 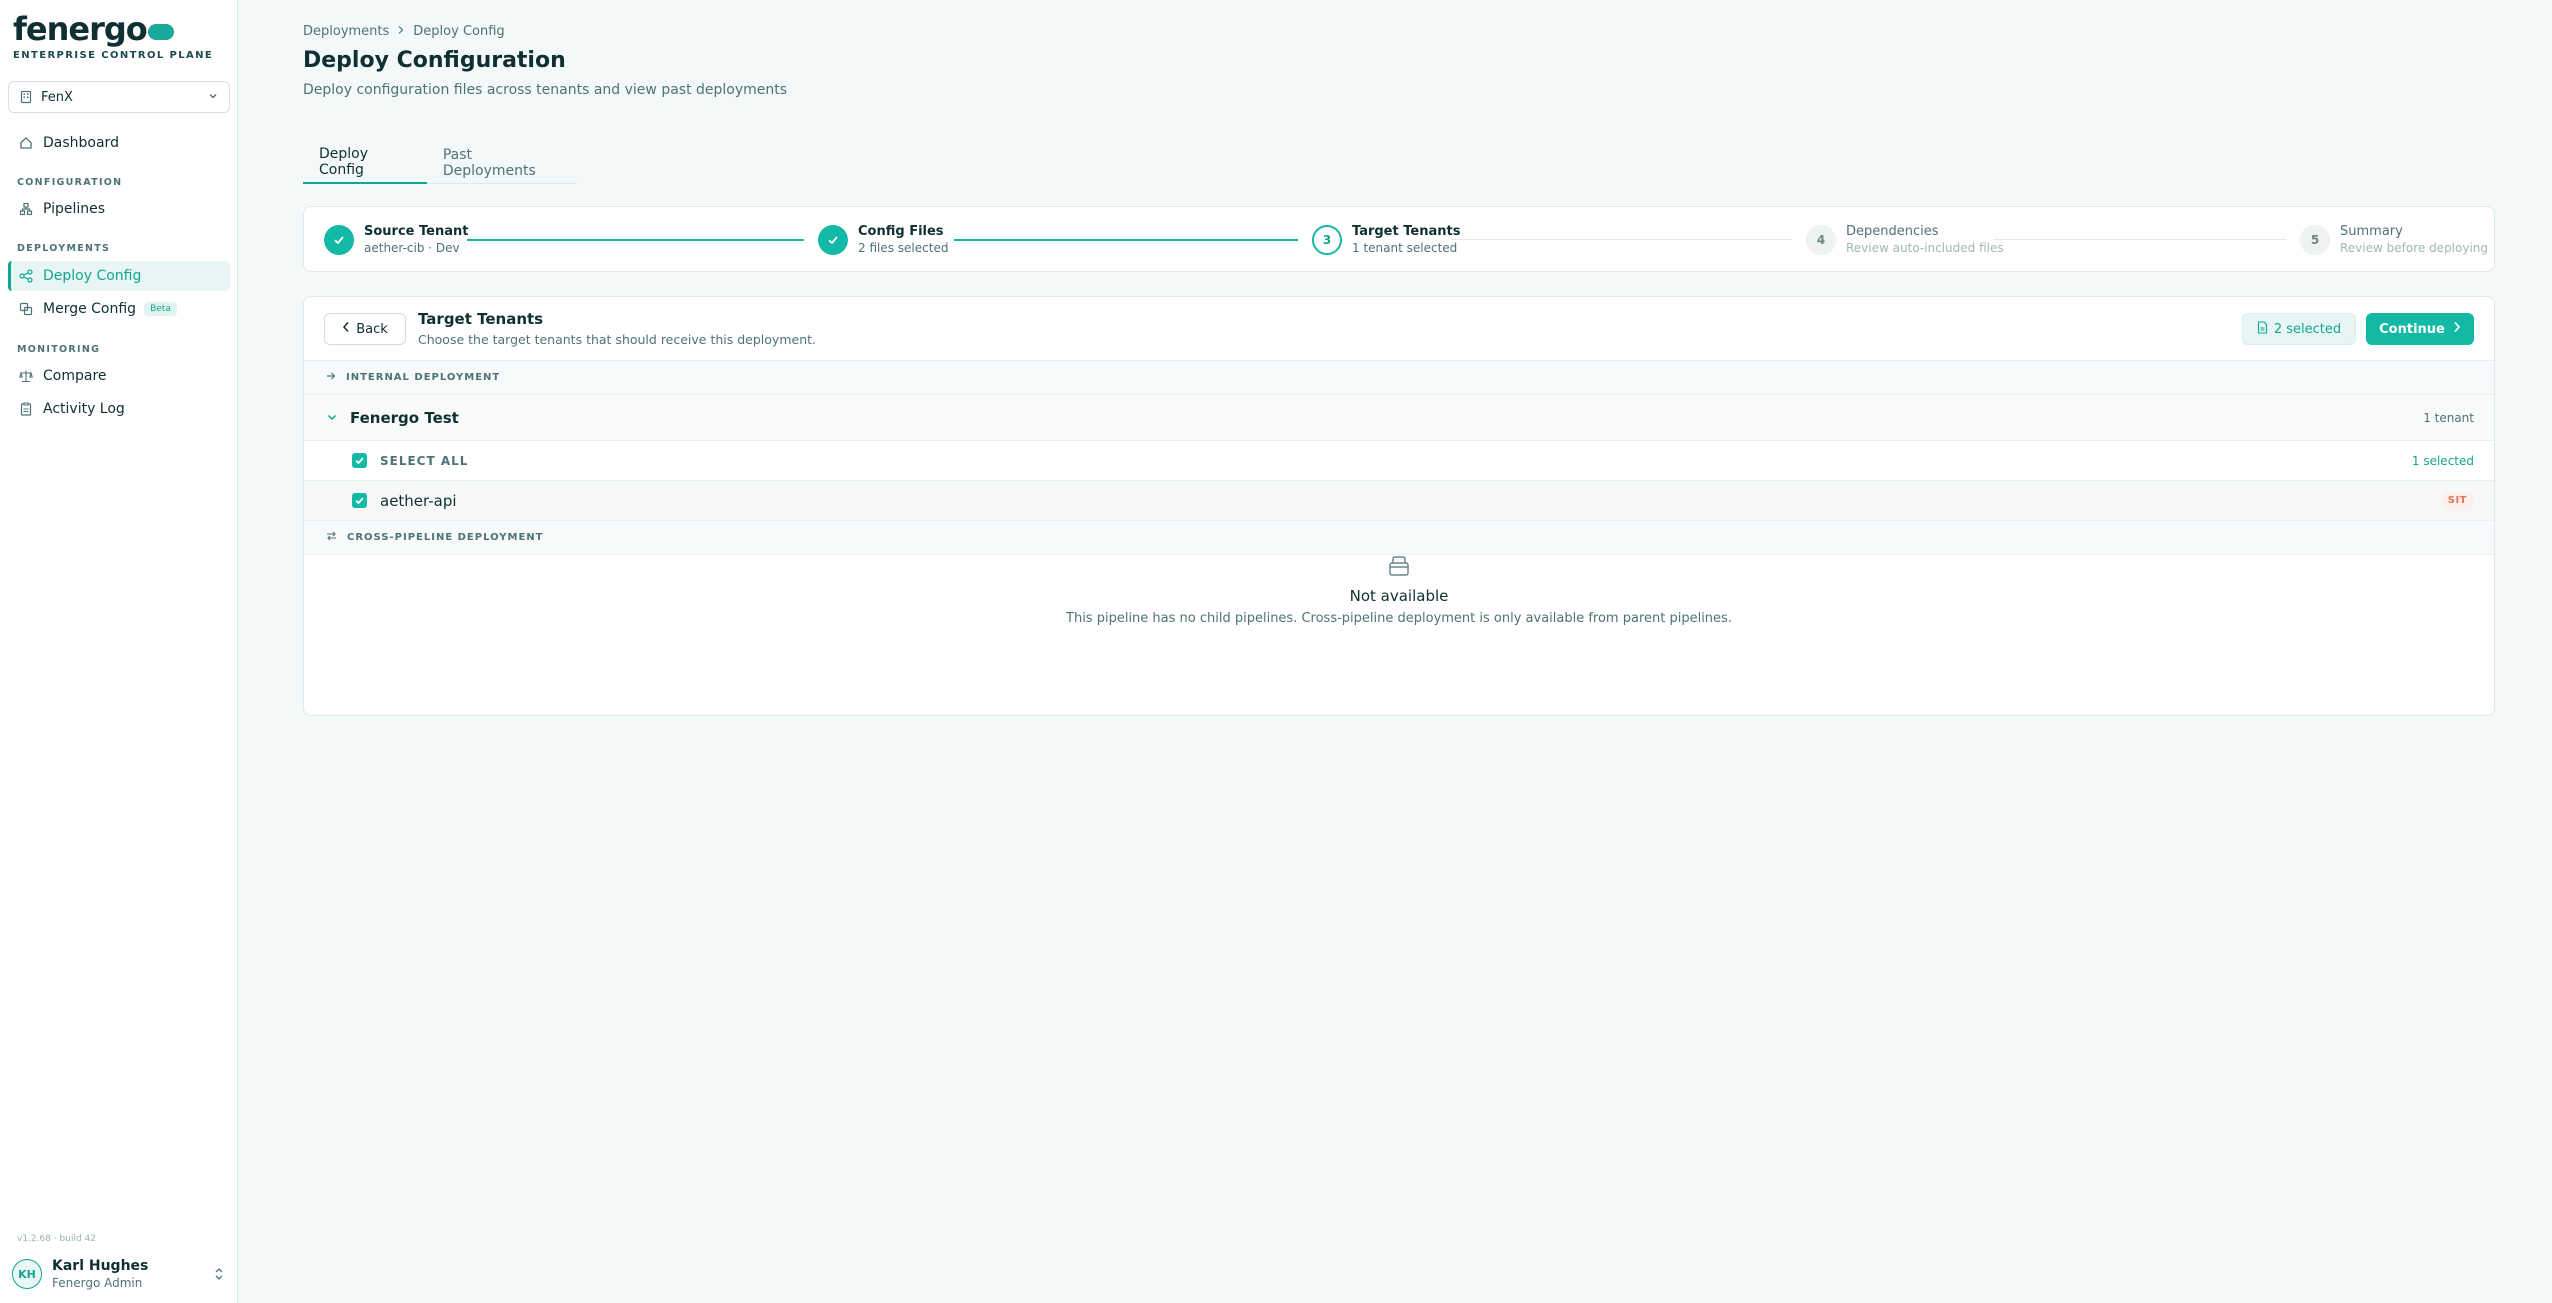 What do you see at coordinates (1405, 248) in the screenshot?
I see `step-subtitle: 1 tenant selected` at bounding box center [1405, 248].